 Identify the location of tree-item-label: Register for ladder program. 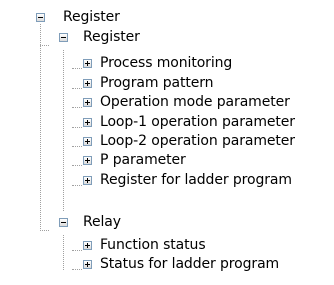
(196, 180).